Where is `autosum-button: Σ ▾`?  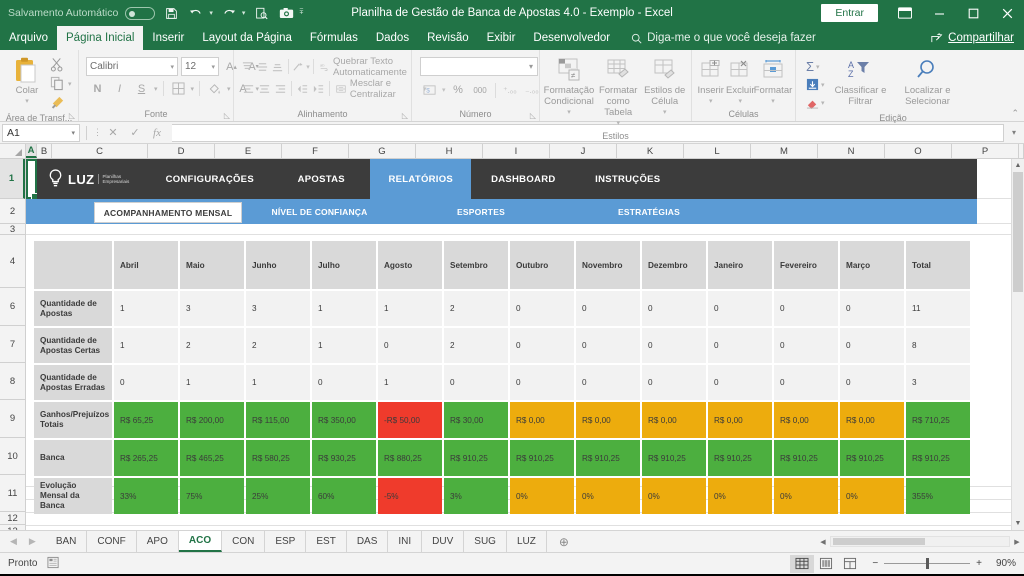
autosum-button: Σ ▾ is located at coordinates (815, 66).